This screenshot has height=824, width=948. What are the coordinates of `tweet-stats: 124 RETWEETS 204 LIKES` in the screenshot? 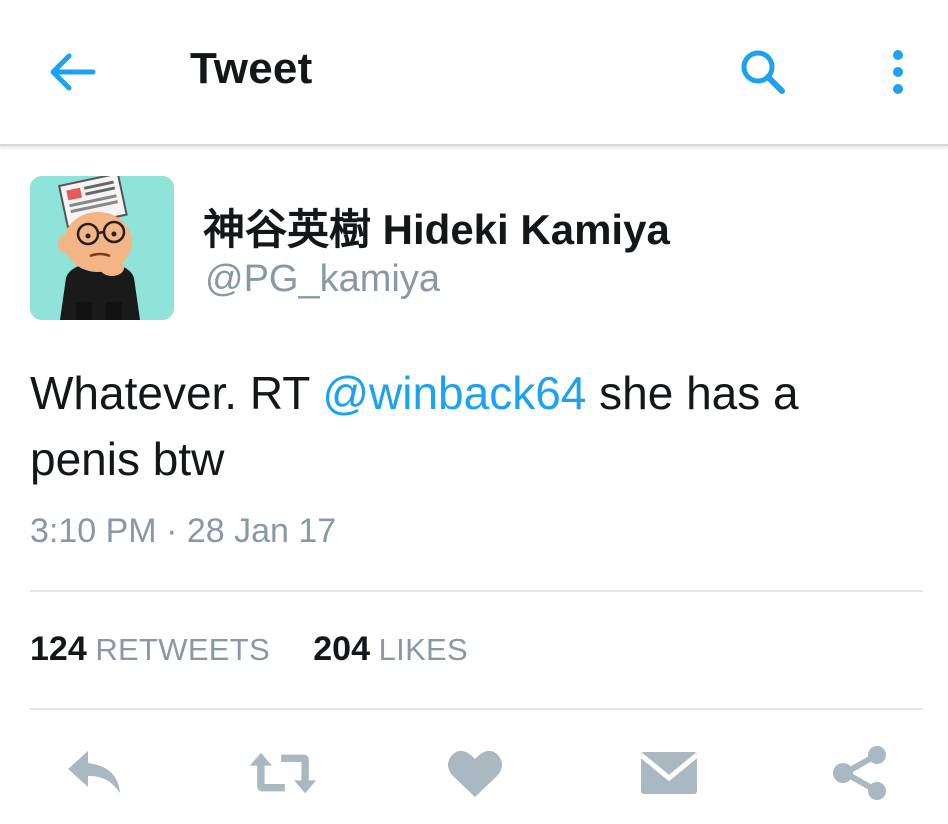 It's located at (249, 649).